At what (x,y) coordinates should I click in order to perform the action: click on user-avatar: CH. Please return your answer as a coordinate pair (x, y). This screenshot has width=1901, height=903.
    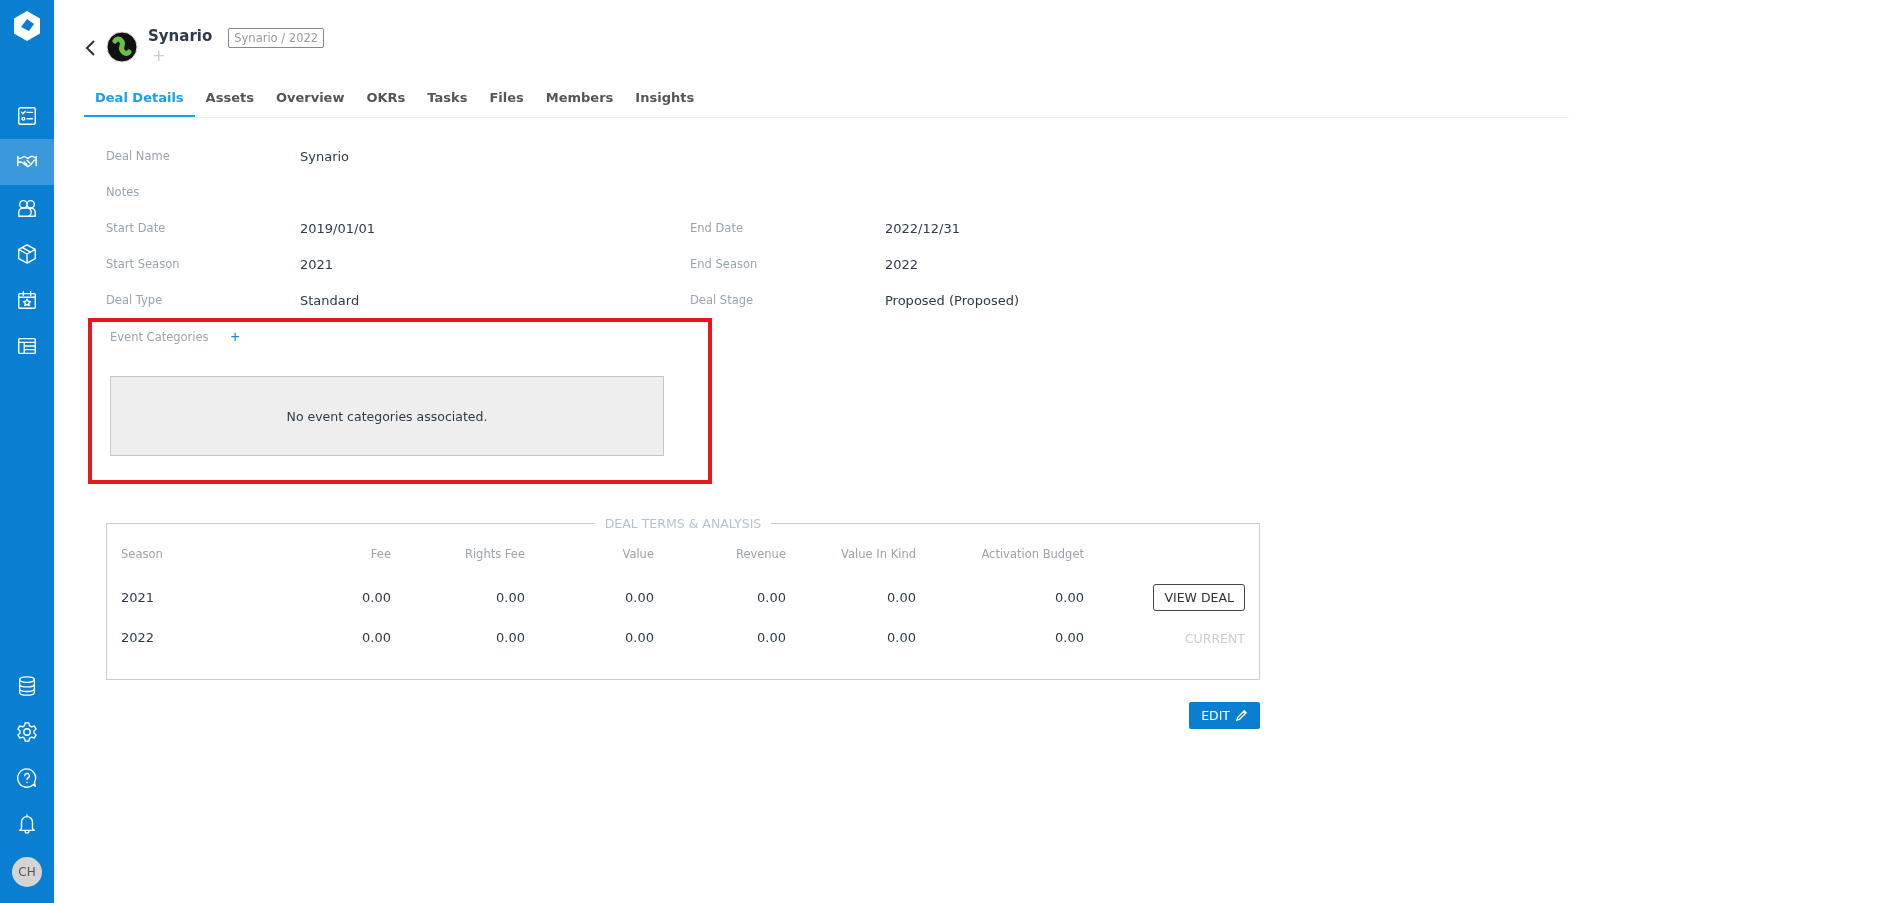
    Looking at the image, I should click on (27, 872).